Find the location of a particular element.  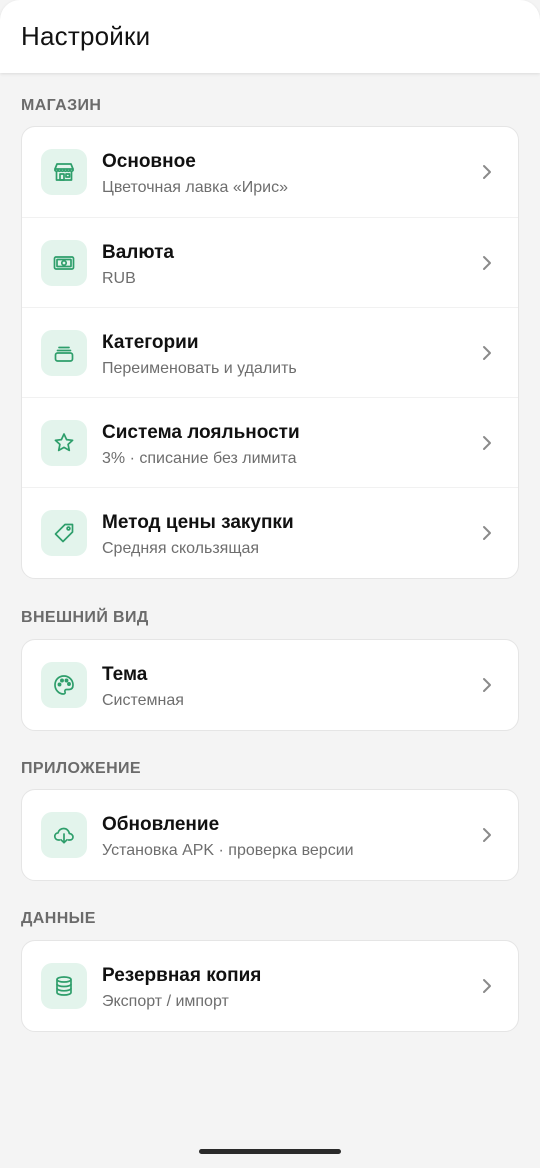

settings-item-purchase-price-method: Метод цены закупки Средняя скользящая is located at coordinates (270, 532).